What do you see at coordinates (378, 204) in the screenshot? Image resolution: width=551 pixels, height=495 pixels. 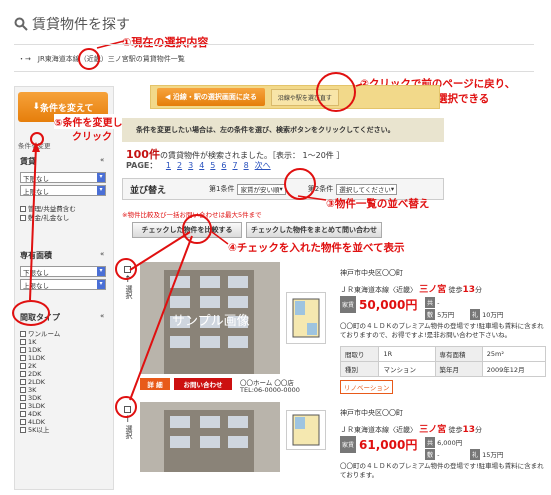 I see `annotation-3: ③物件一覧の並べ替え` at bounding box center [378, 204].